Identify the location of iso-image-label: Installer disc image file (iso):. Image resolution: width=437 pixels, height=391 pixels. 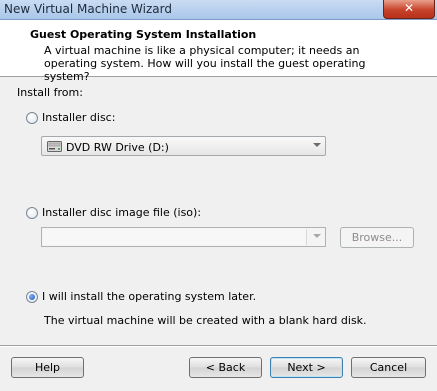
(121, 212).